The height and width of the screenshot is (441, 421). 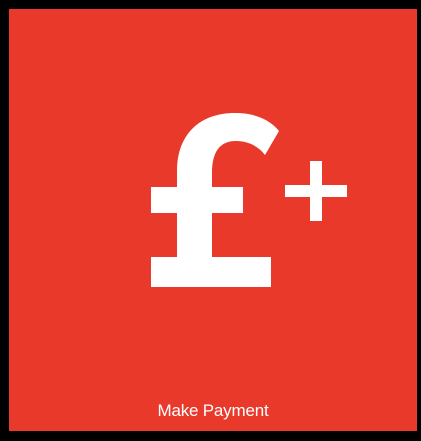 What do you see at coordinates (213, 410) in the screenshot?
I see `make-payment-label: Make Payment` at bounding box center [213, 410].